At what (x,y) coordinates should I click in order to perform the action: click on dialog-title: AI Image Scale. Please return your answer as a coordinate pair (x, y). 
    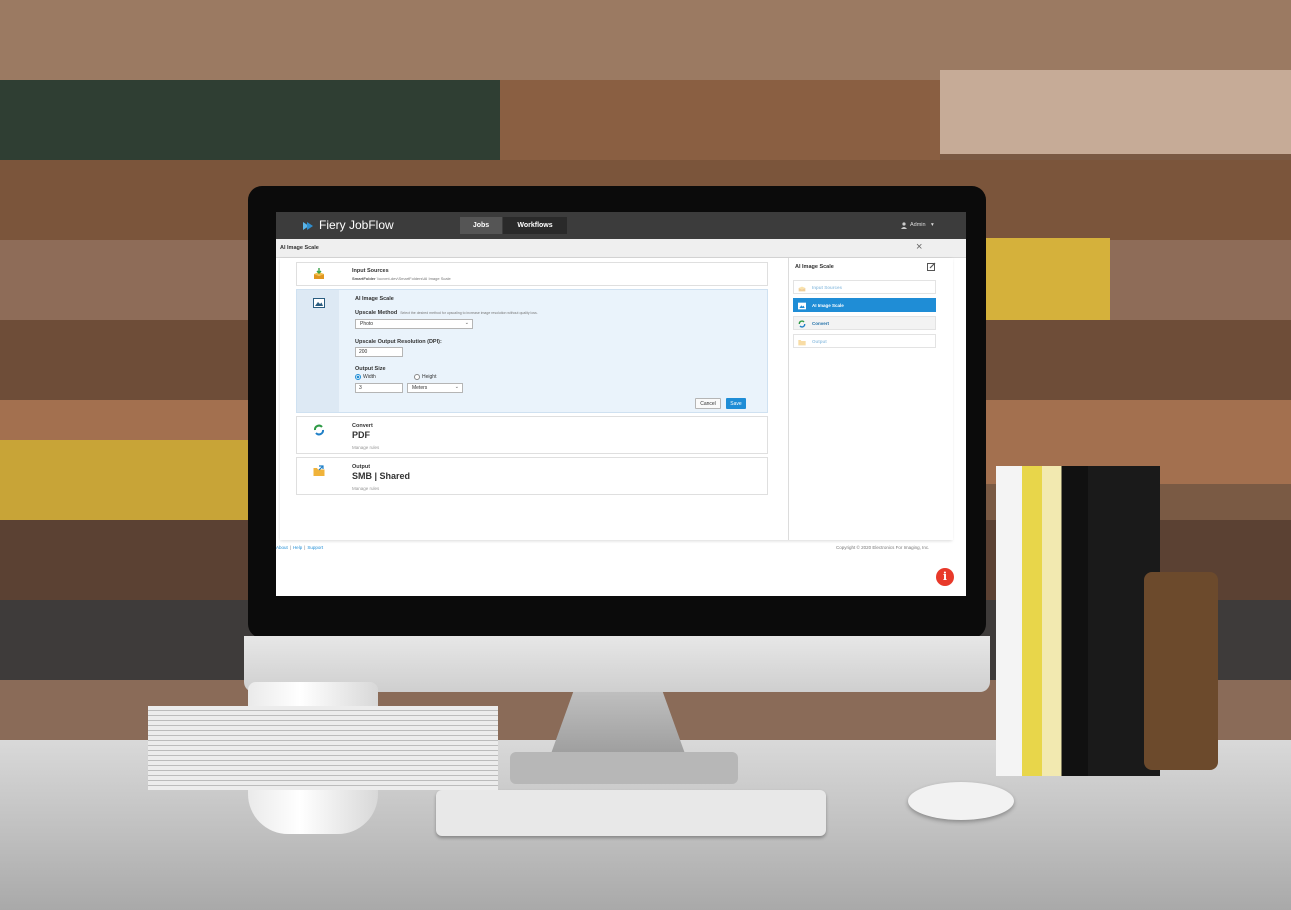
    Looking at the image, I should click on (299, 248).